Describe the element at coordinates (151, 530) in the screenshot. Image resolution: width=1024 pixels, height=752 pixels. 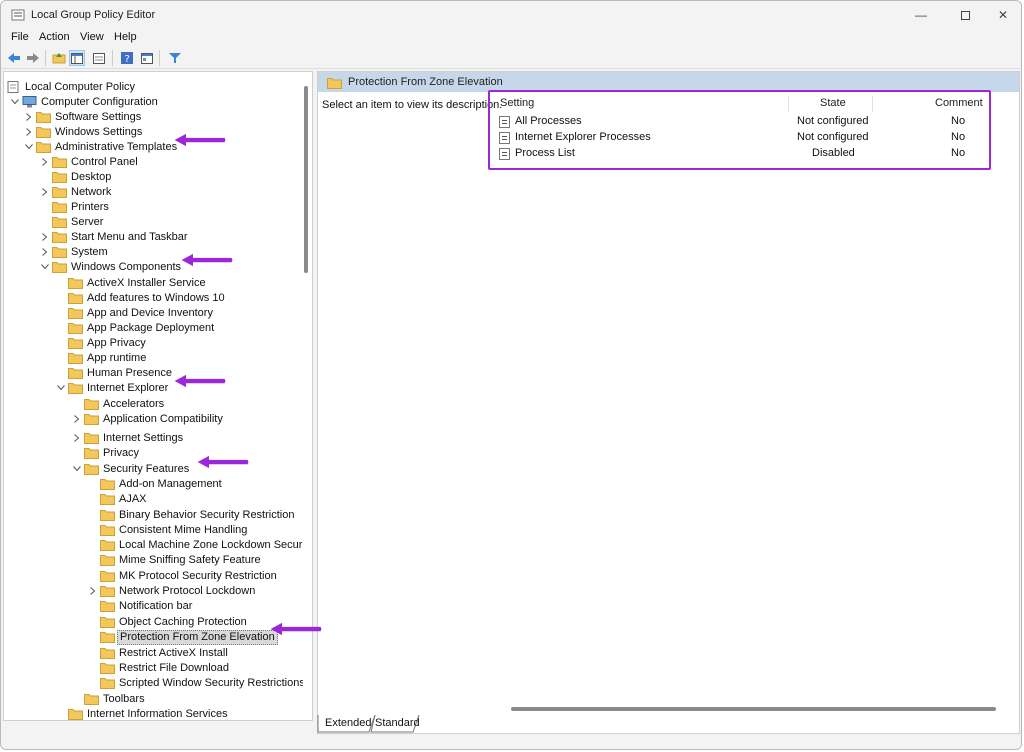
I see `tree-node: Consistent Mime Handling` at that location.